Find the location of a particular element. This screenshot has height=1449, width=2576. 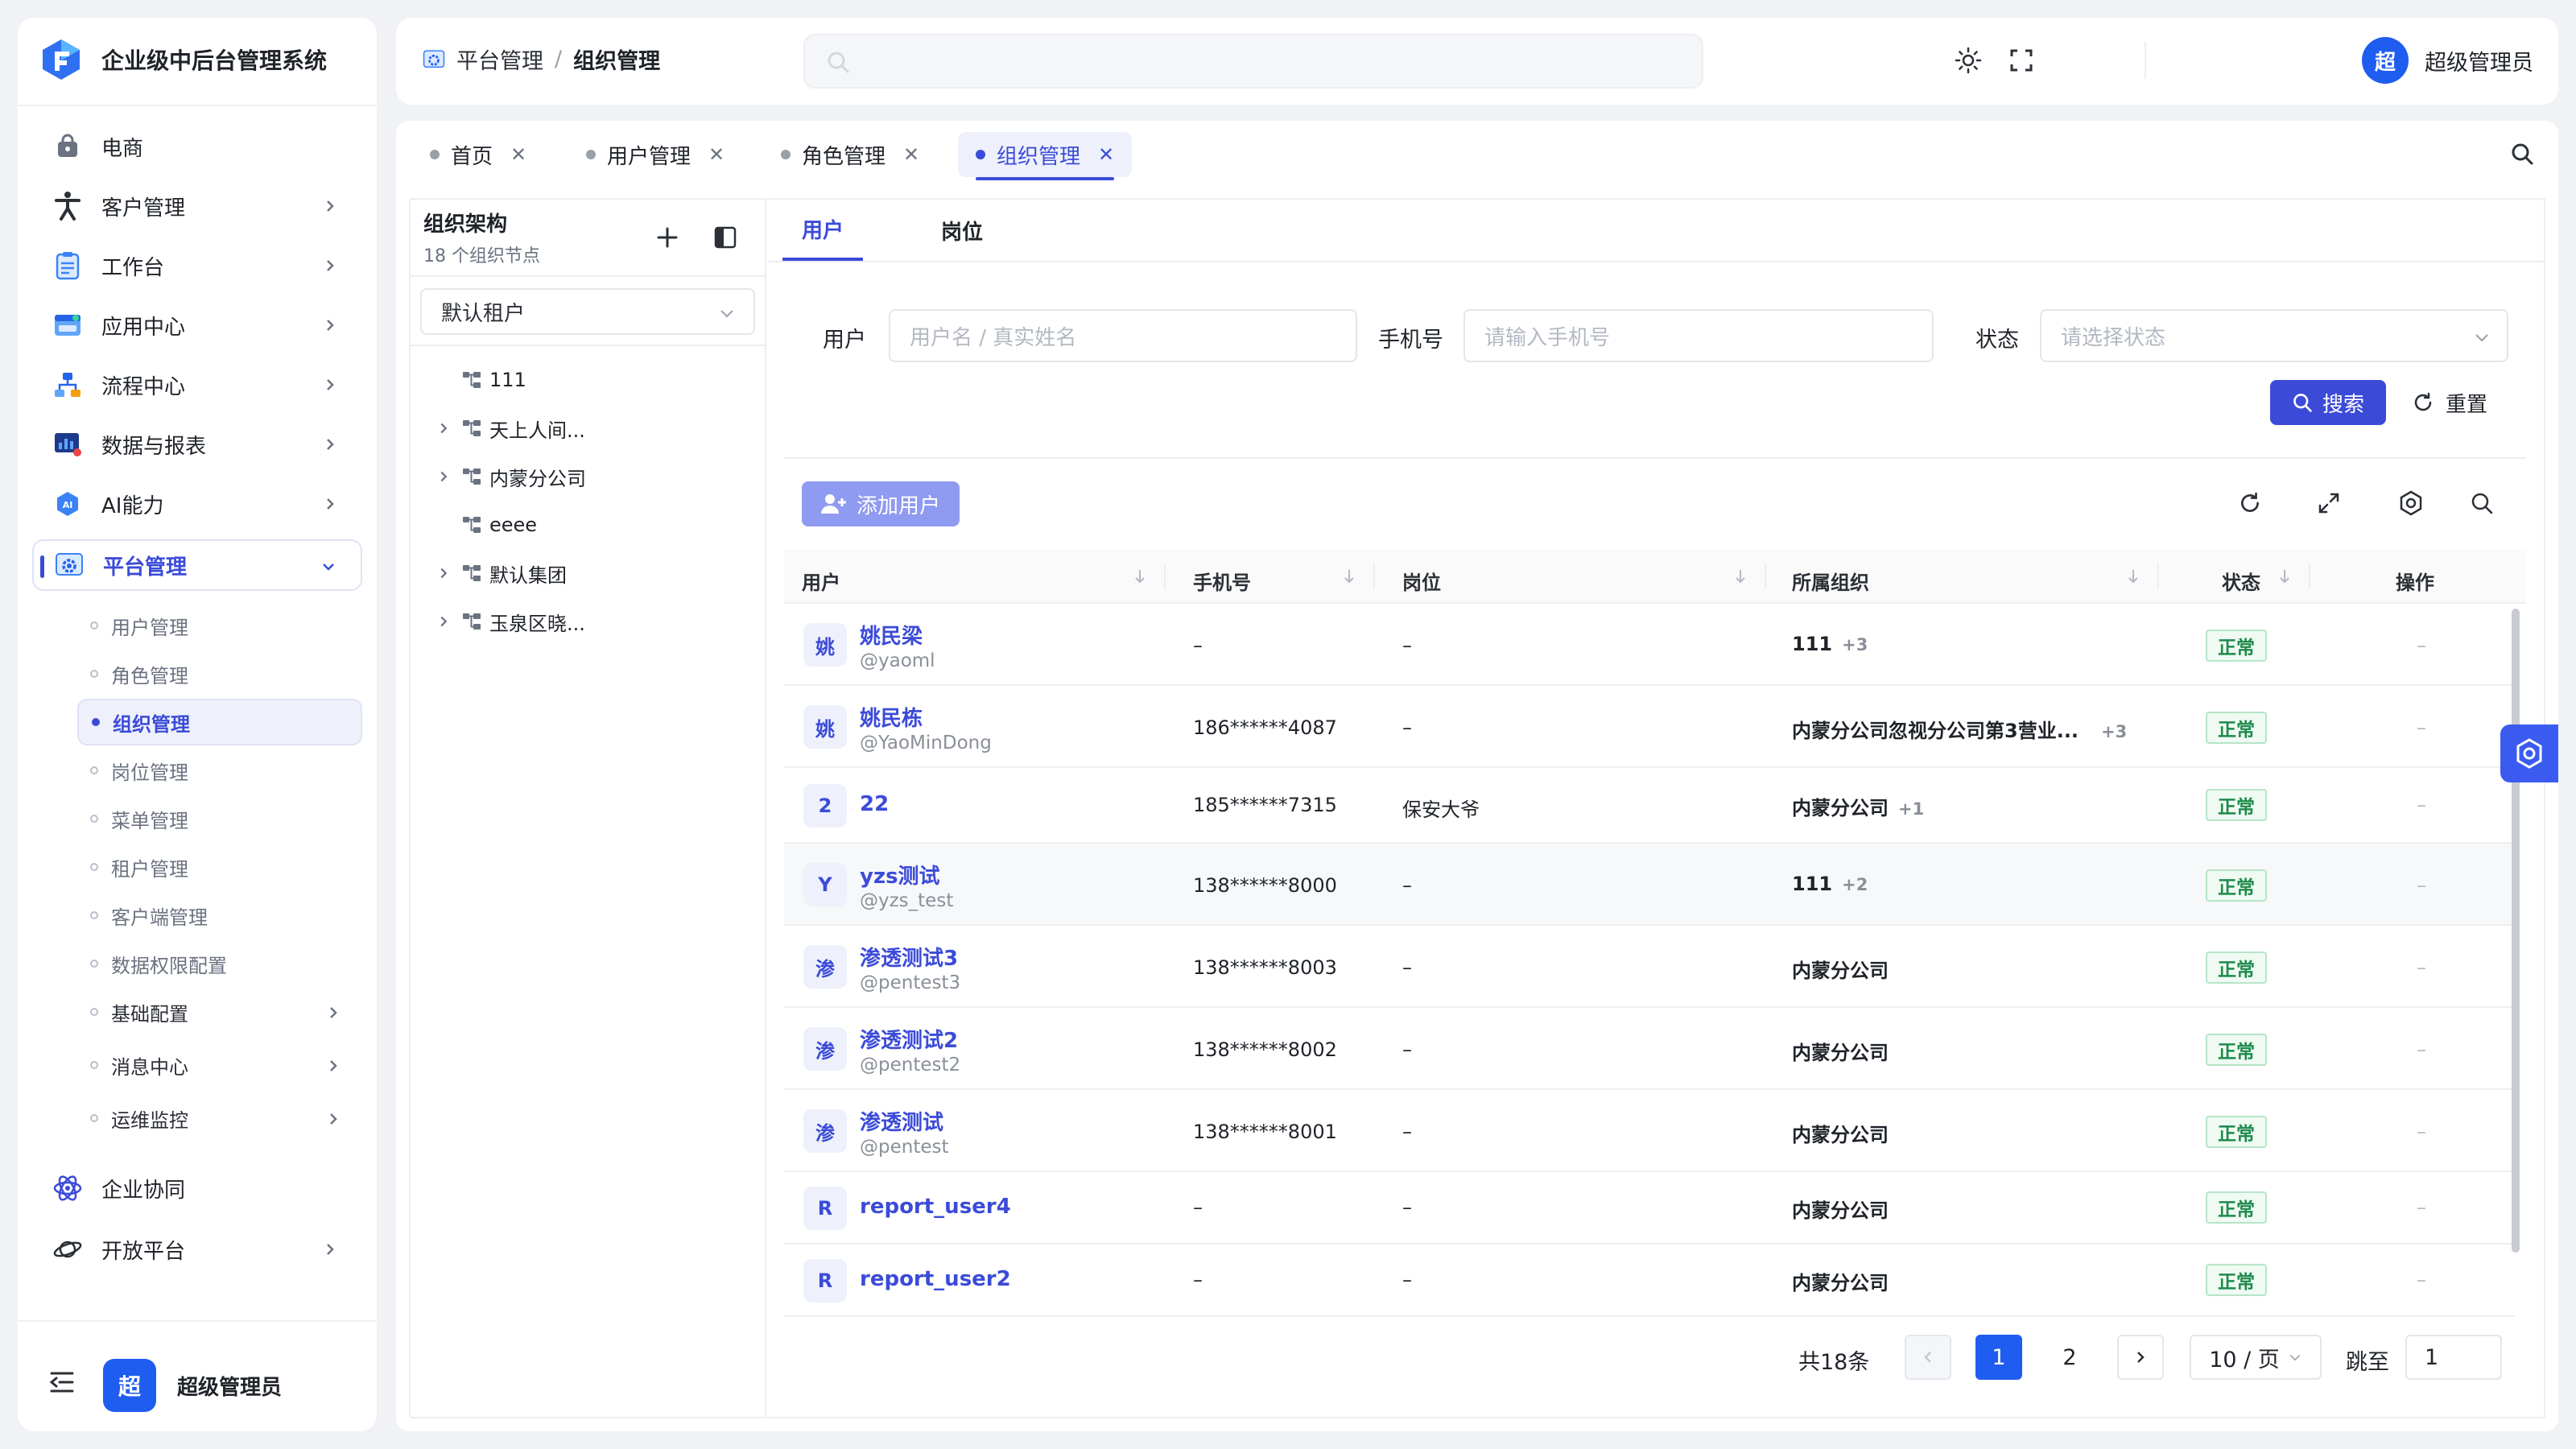

fullscreen-icon is located at coordinates (2021, 60).